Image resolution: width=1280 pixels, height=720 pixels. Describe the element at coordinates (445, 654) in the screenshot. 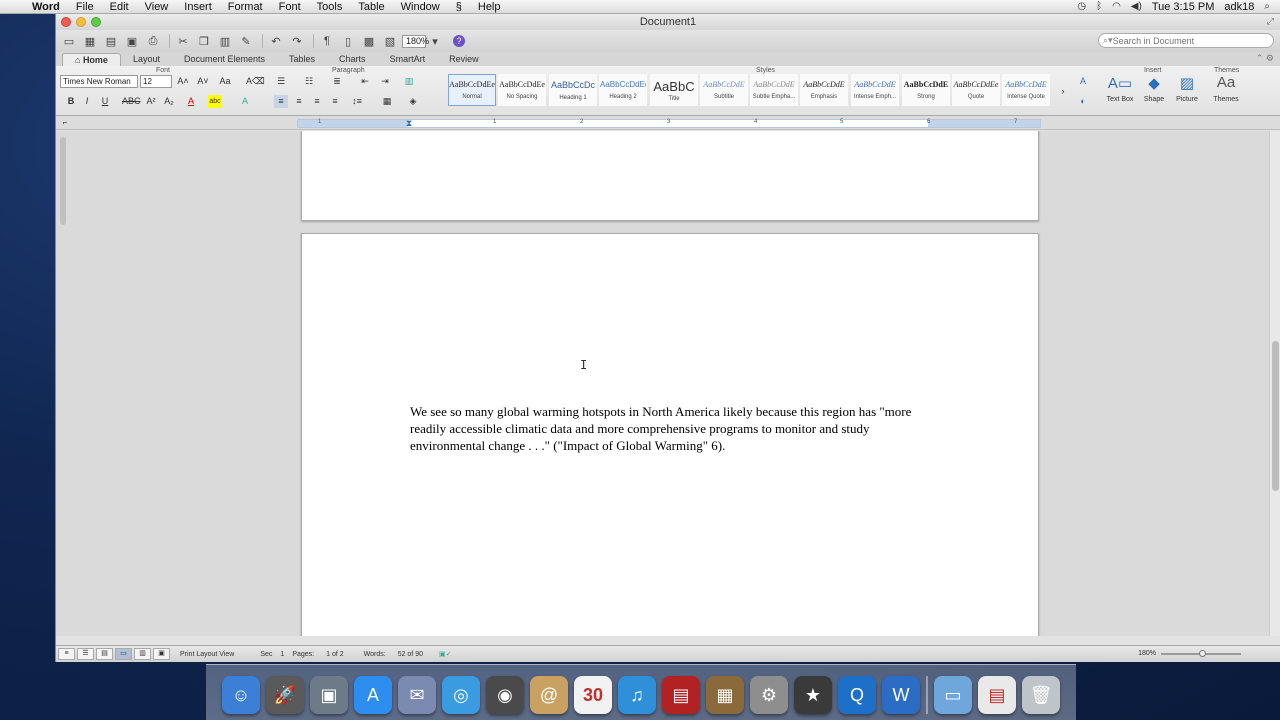

I see `spelling-check-icon: ▣✓` at that location.